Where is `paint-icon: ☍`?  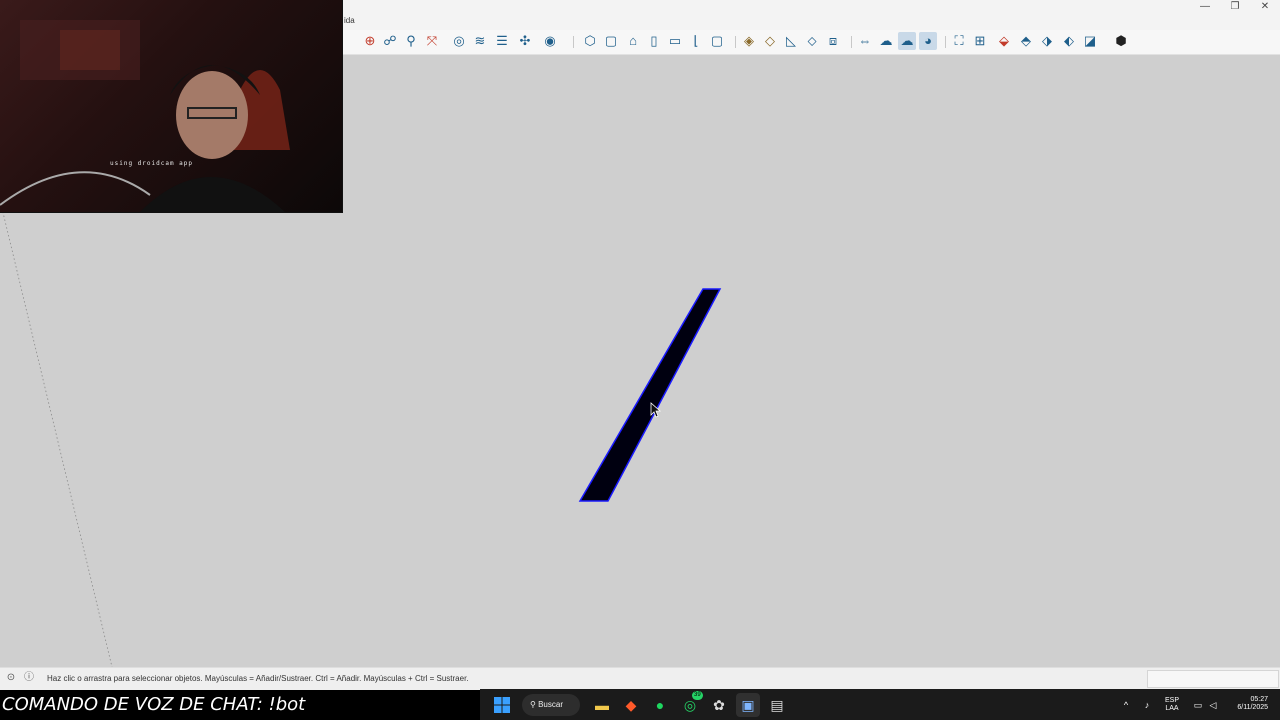
paint-icon: ☍ is located at coordinates (390, 41).